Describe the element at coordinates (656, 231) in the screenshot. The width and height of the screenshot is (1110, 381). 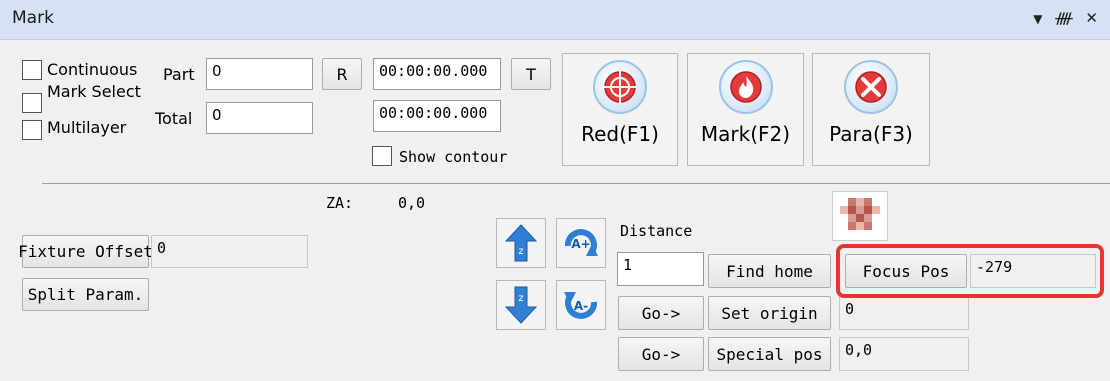
I see `distance-label: Distance` at that location.